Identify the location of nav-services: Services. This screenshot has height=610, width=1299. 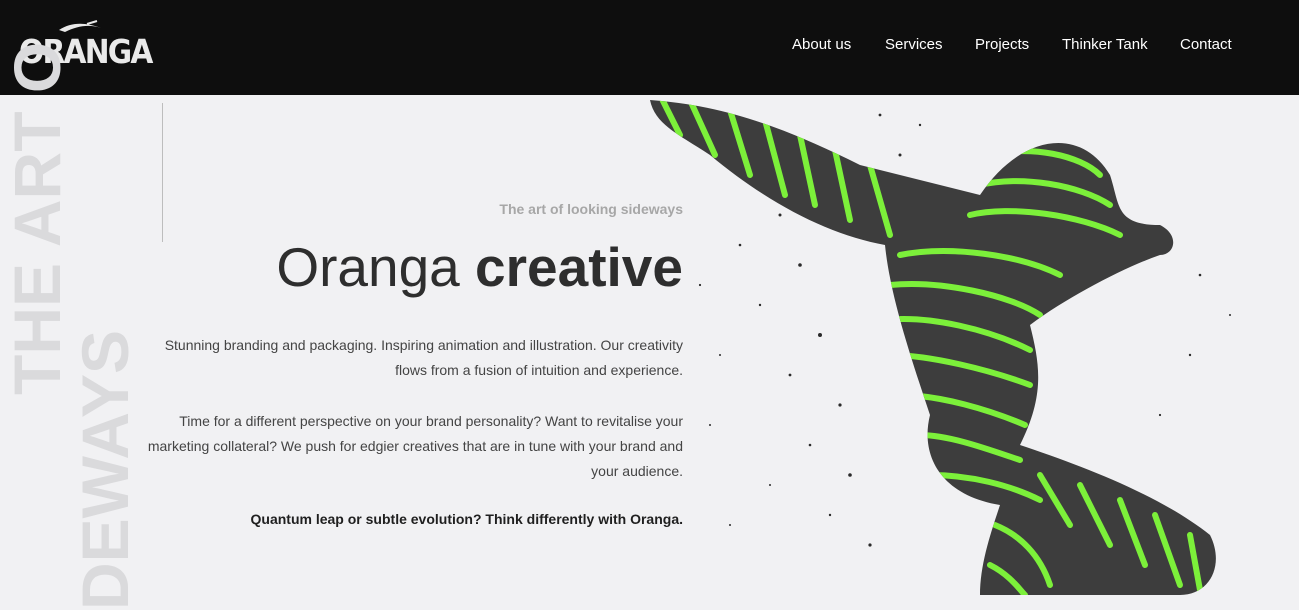
(914, 44).